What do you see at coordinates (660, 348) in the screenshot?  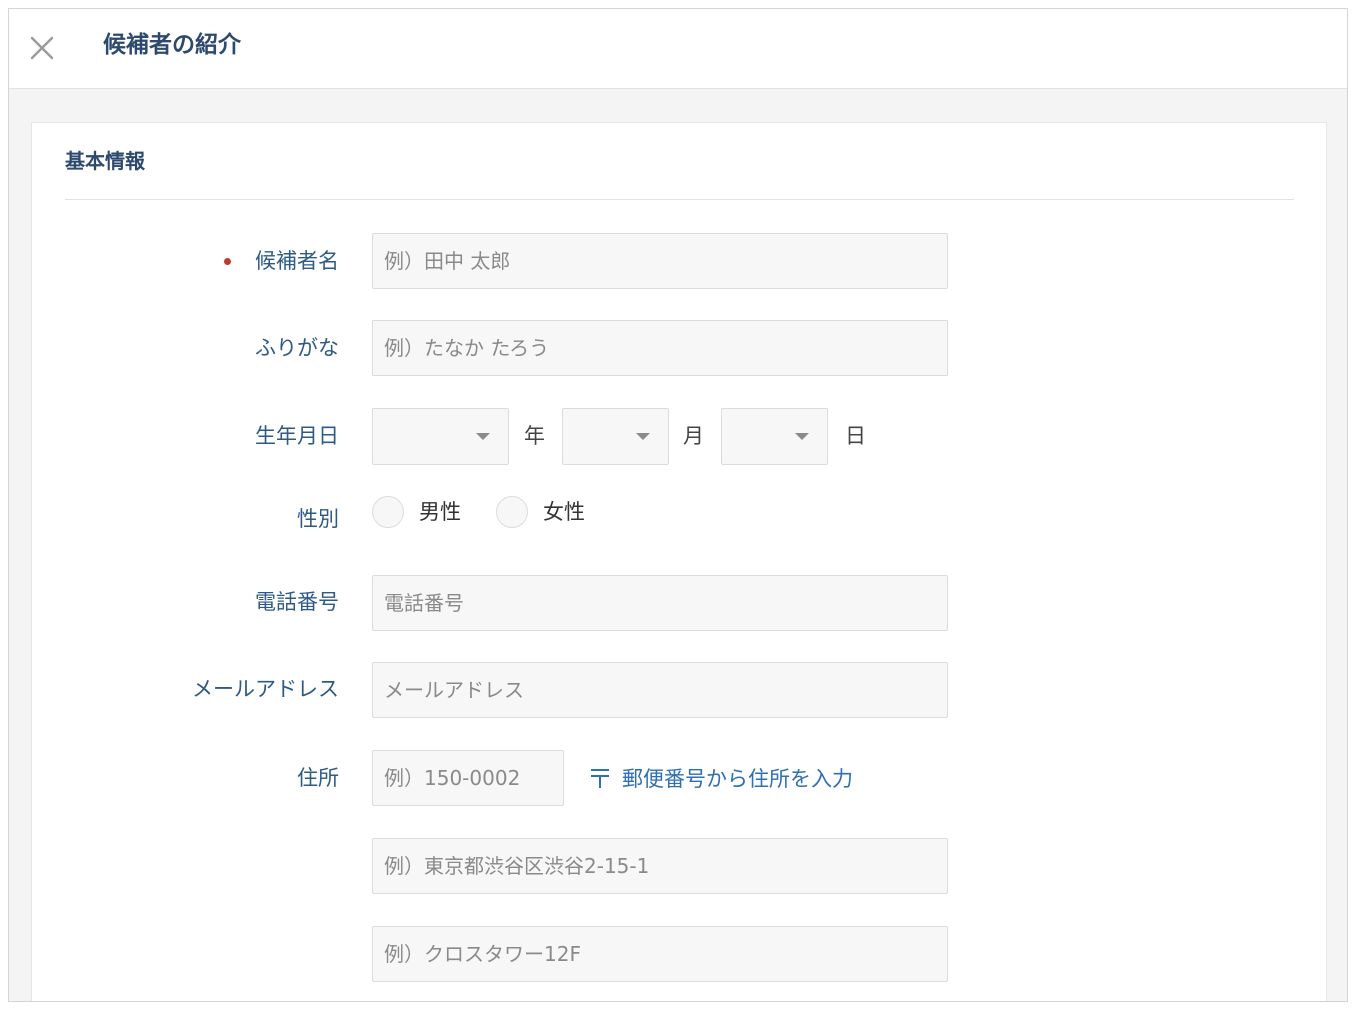 I see `furigana-input` at bounding box center [660, 348].